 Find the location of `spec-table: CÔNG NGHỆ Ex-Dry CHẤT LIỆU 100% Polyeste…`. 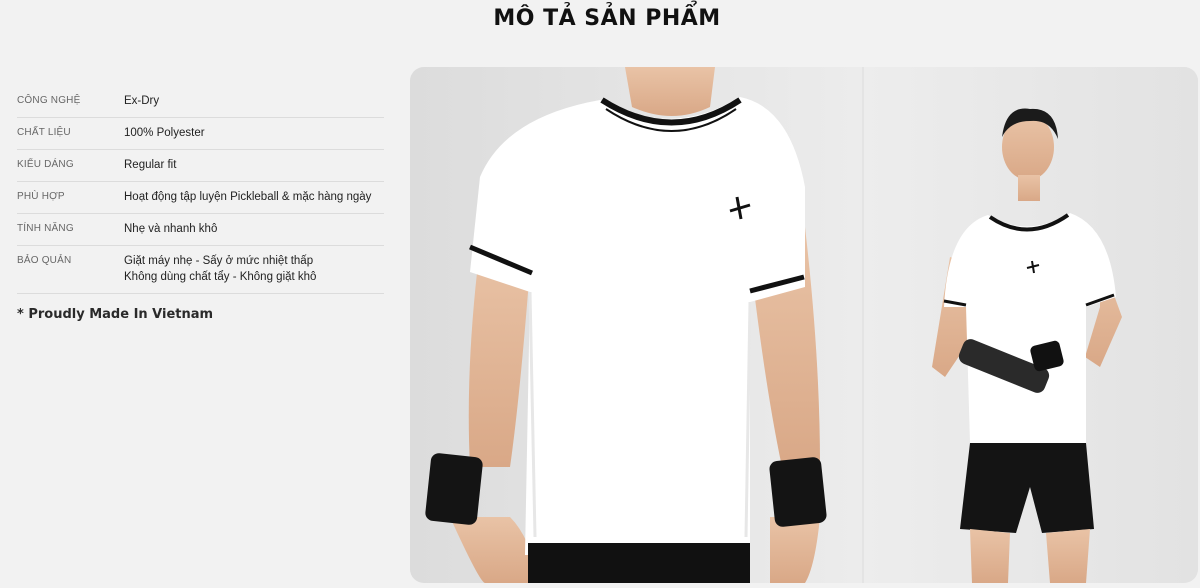

spec-table: CÔNG NGHỆ Ex-Dry CHẤT LIỆU 100% Polyeste… is located at coordinates (200, 190).